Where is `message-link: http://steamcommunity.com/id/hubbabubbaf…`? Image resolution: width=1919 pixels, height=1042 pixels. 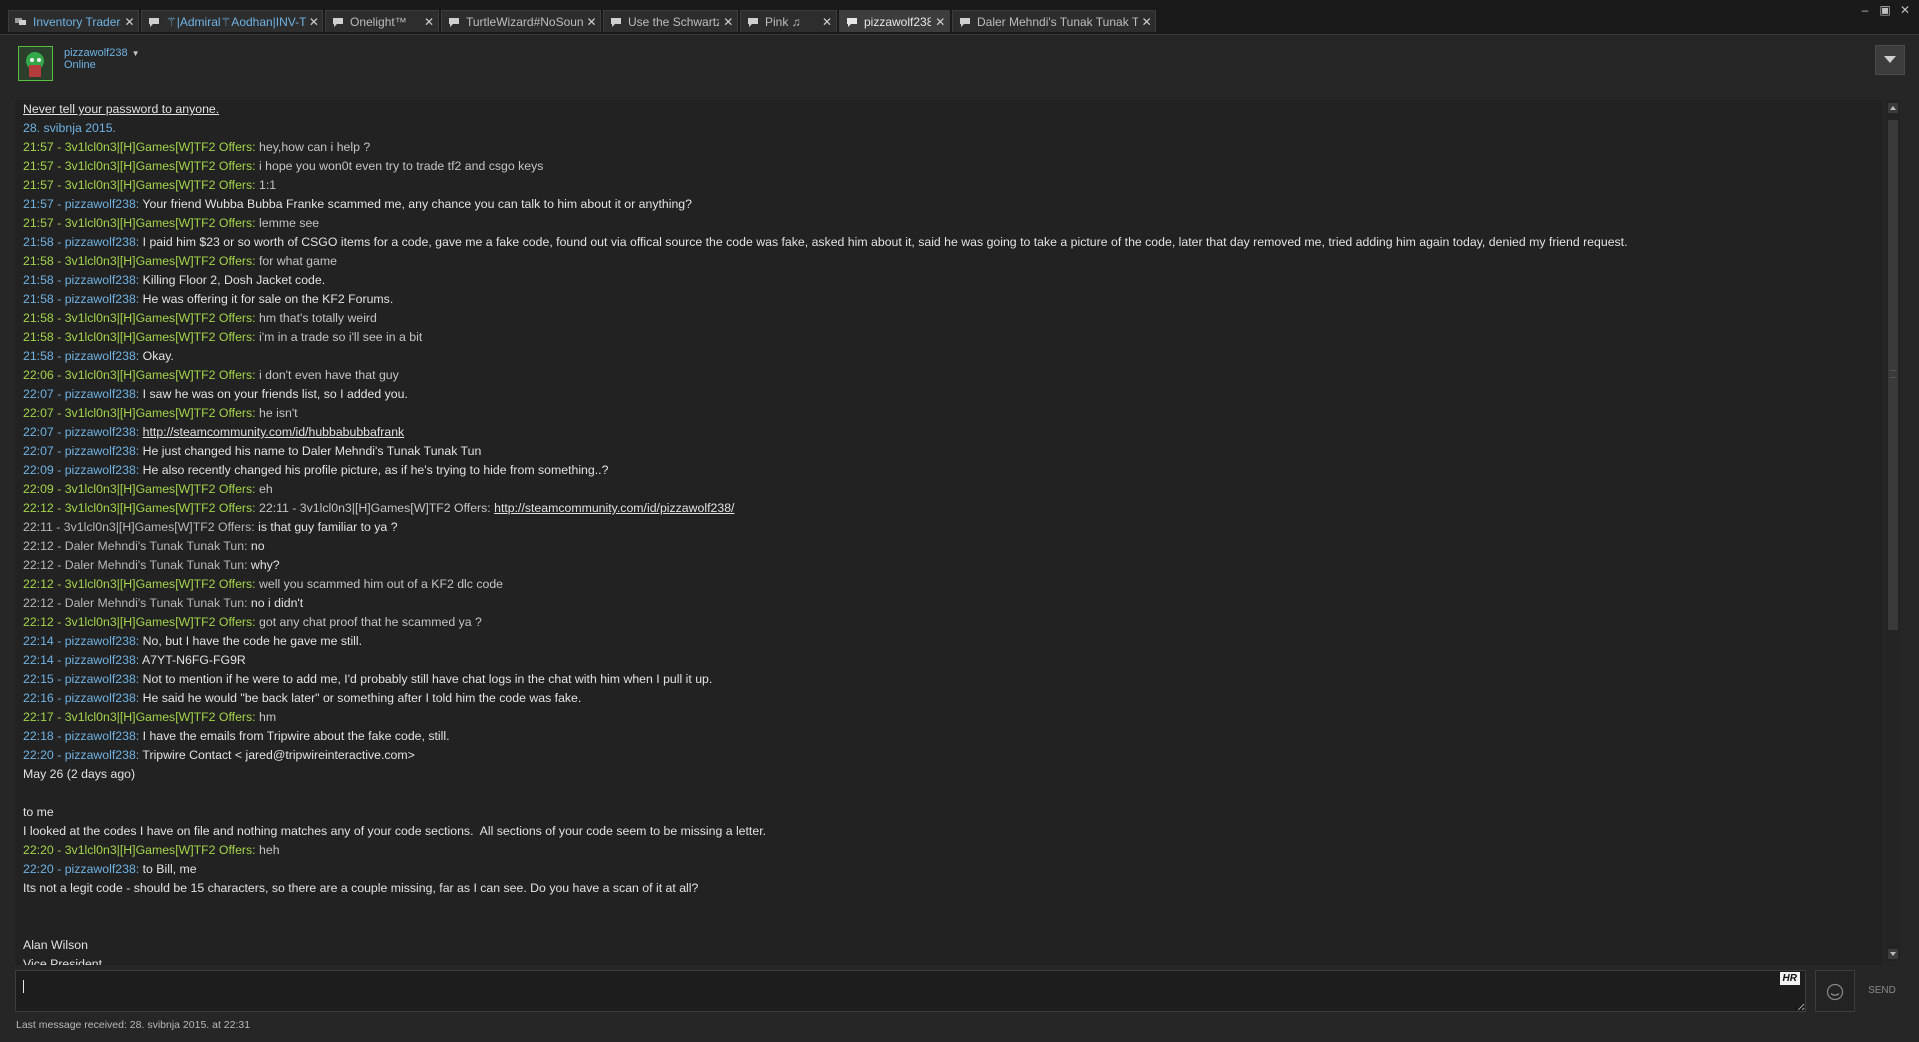
message-link: http://steamcommunity.com/id/hubbabubbaf… is located at coordinates (274, 432).